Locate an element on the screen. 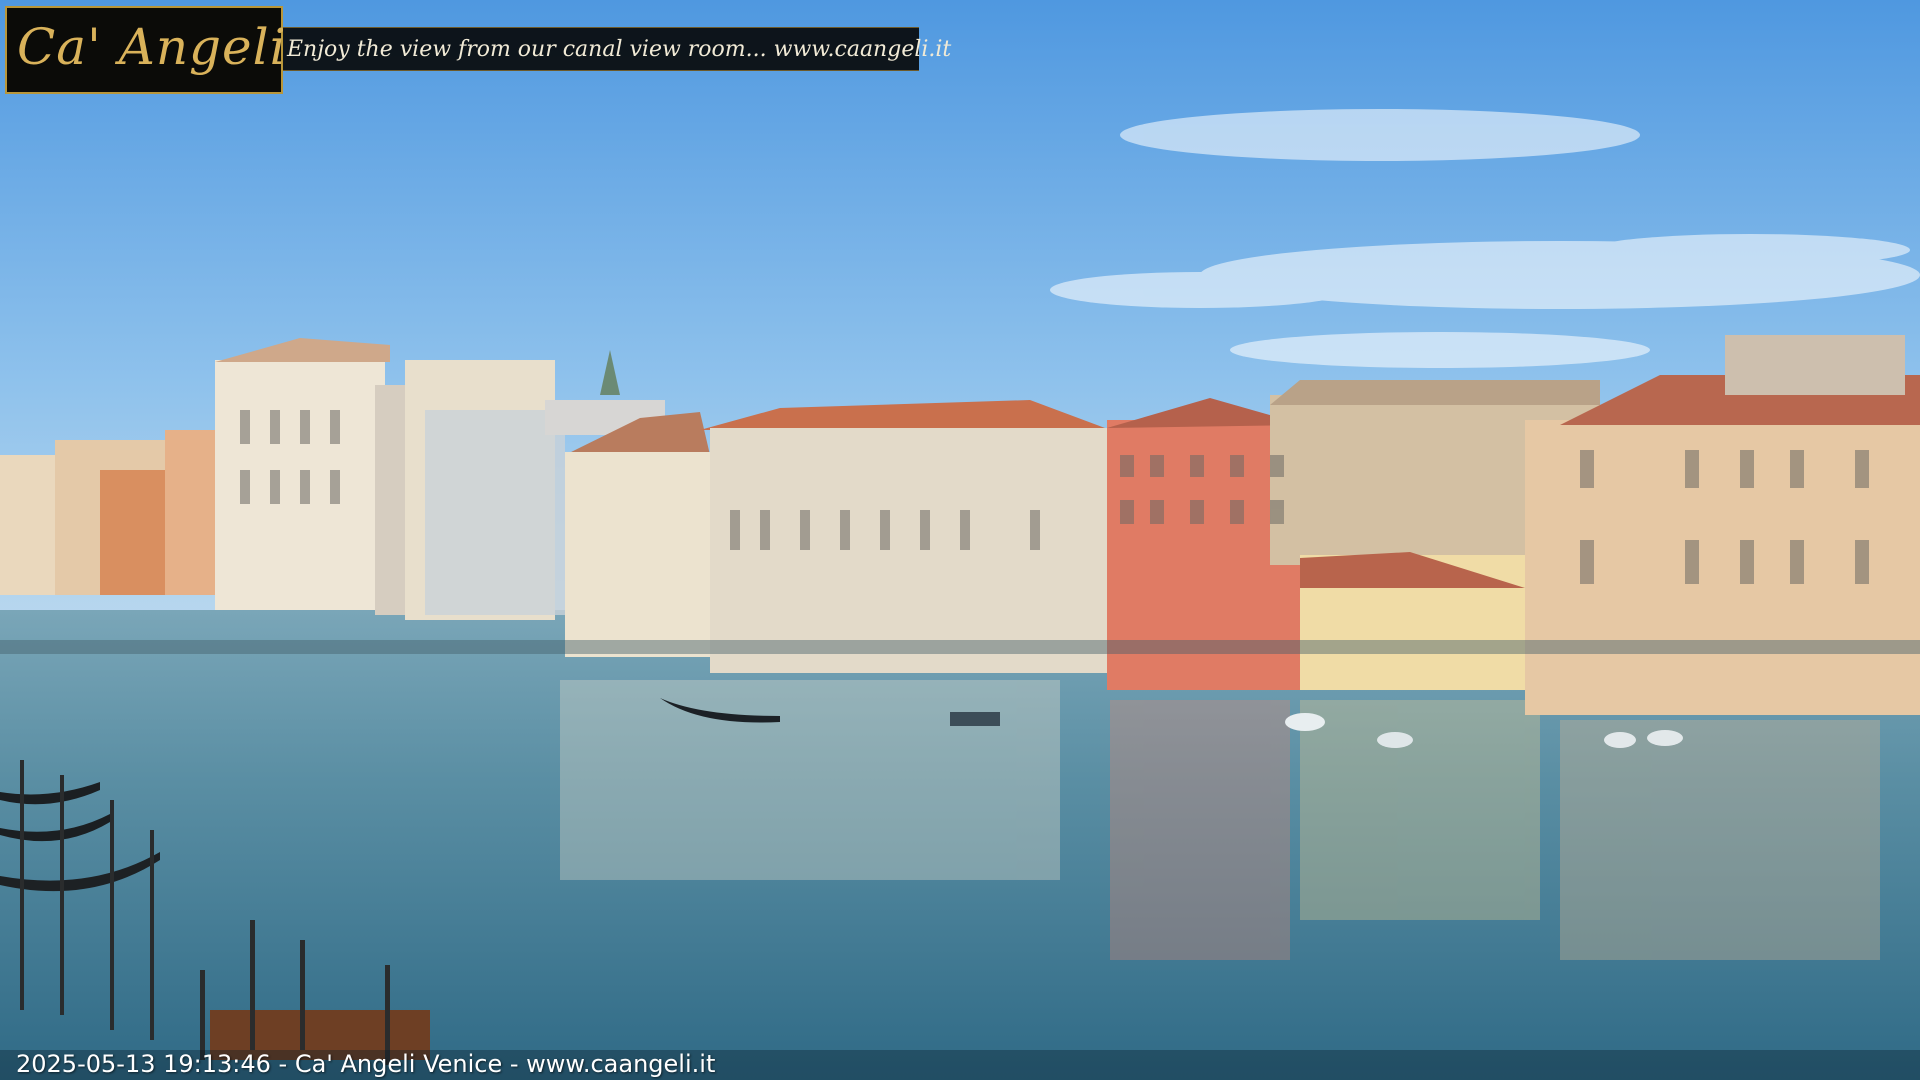 The width and height of the screenshot is (1920, 1080). caangeli-logo: Ca' Angeli is located at coordinates (145, 50).